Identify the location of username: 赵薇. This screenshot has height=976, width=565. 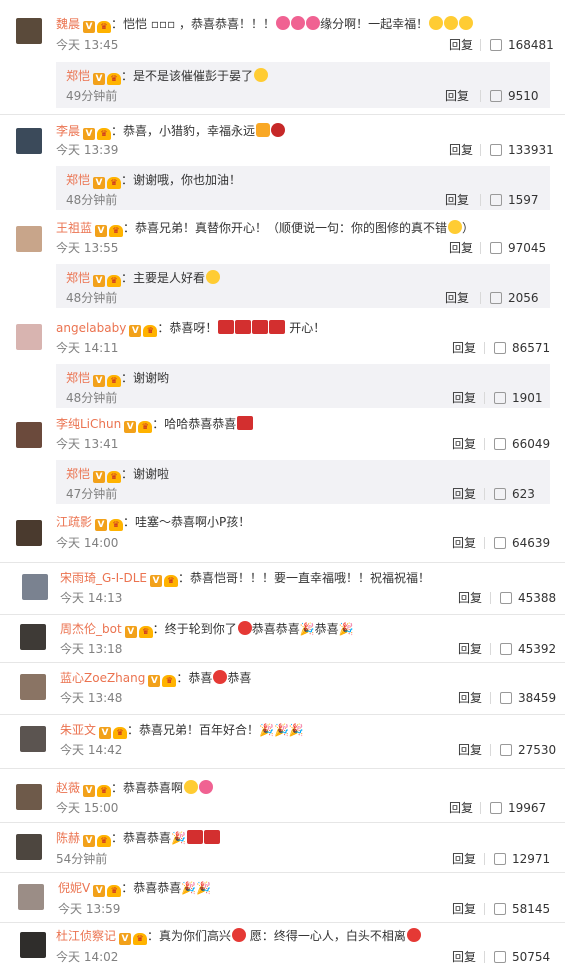
(68, 788).